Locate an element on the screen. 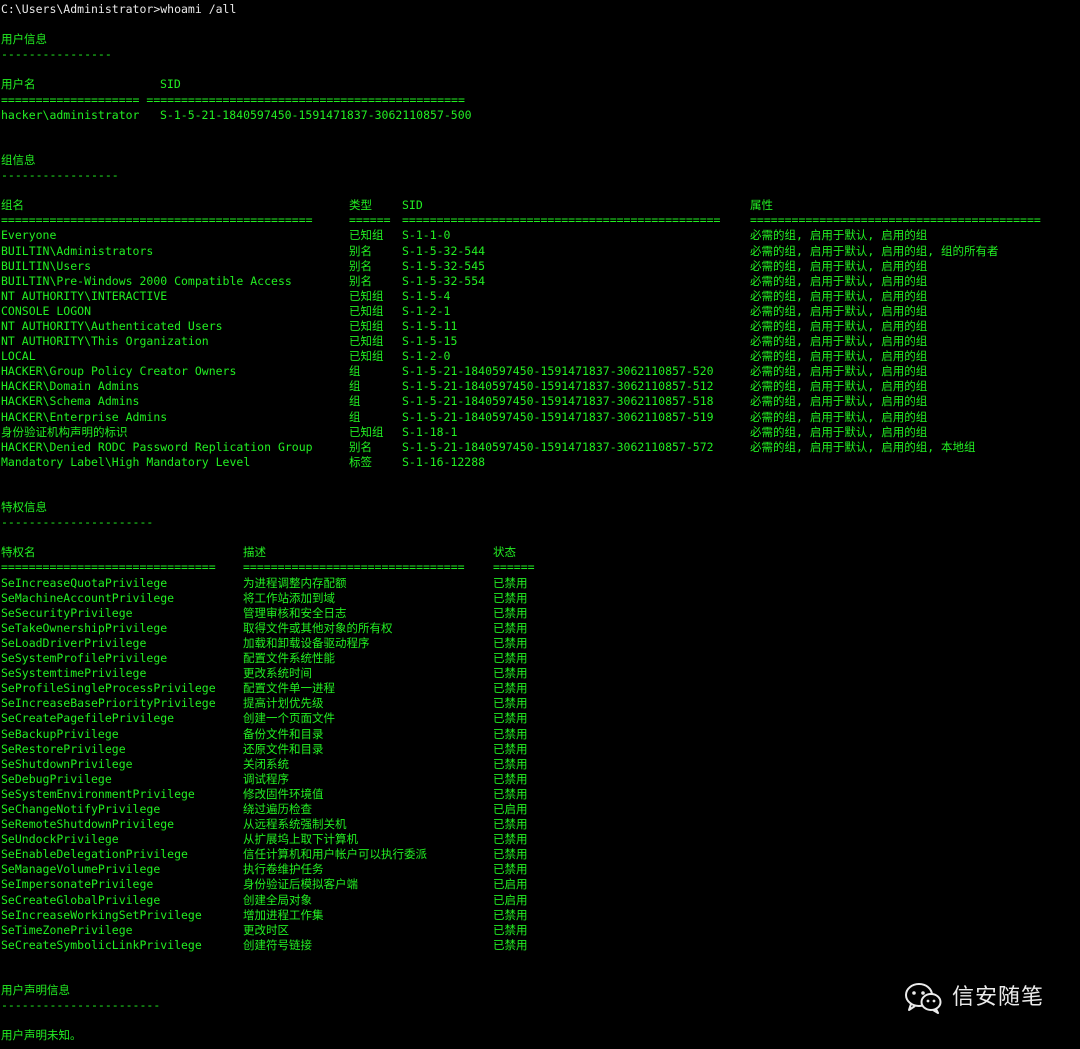  group-name: LOCAL is located at coordinates (18, 356).